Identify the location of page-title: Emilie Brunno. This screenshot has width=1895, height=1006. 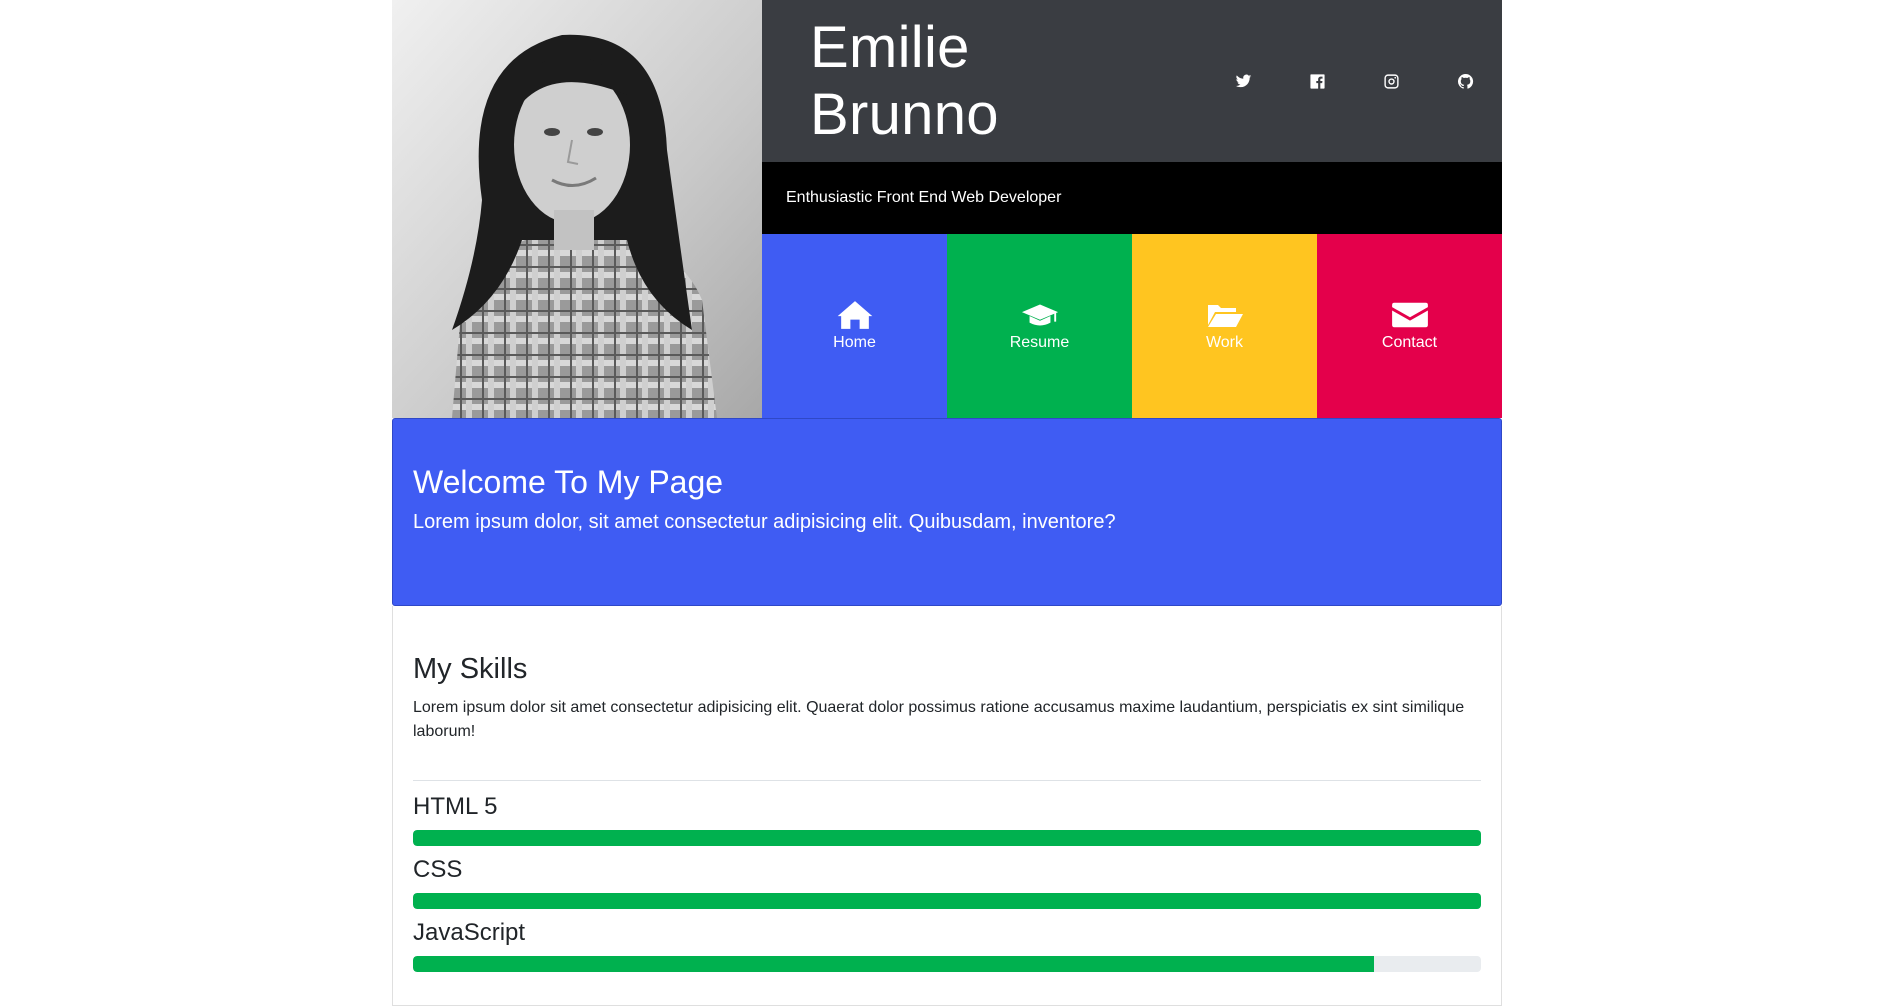
(904, 81).